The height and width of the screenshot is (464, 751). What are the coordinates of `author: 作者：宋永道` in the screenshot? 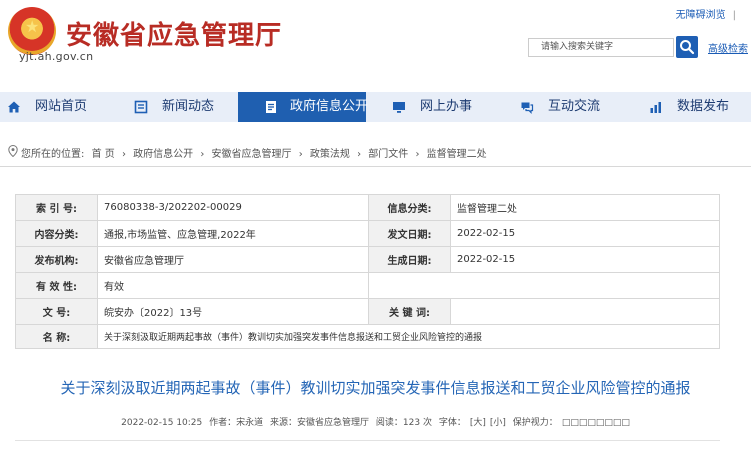 It's located at (236, 423).